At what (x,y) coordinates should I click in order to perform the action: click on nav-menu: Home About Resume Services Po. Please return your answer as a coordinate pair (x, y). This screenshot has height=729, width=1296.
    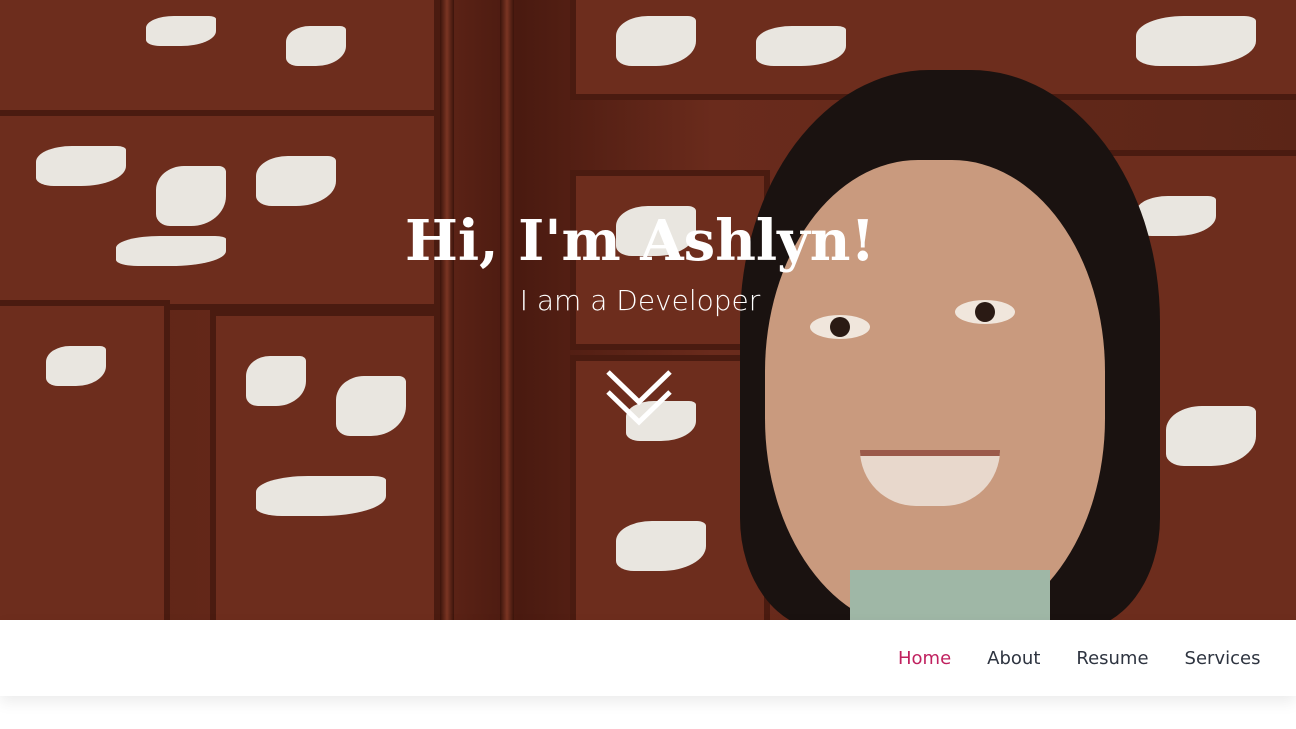
    Looking at the image, I should click on (1088, 658).